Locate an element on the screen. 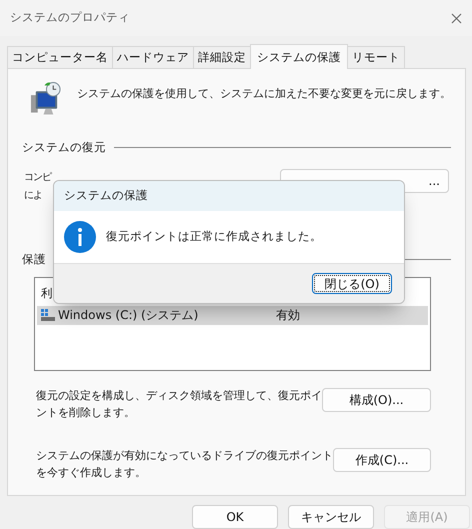  close-icon is located at coordinates (456, 18).